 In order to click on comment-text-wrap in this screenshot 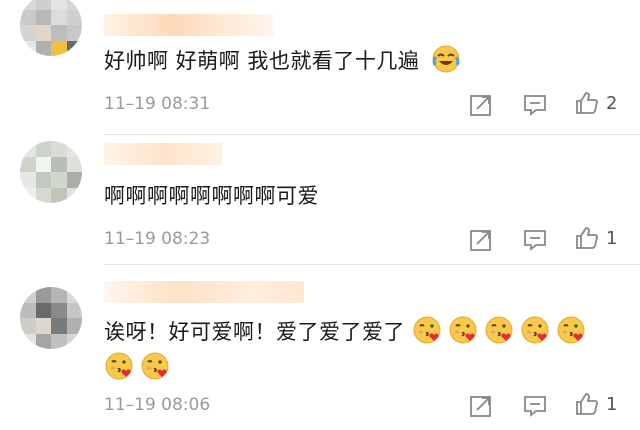, I will do `click(140, 368)`.